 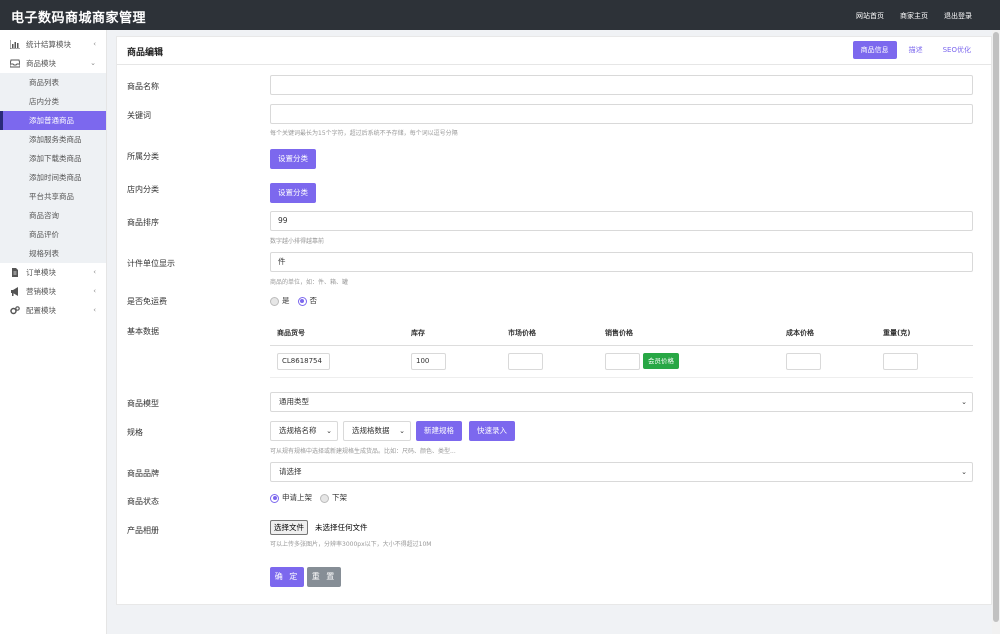 What do you see at coordinates (341, 527) in the screenshot?
I see `file-status-text: 未选择任何文件` at bounding box center [341, 527].